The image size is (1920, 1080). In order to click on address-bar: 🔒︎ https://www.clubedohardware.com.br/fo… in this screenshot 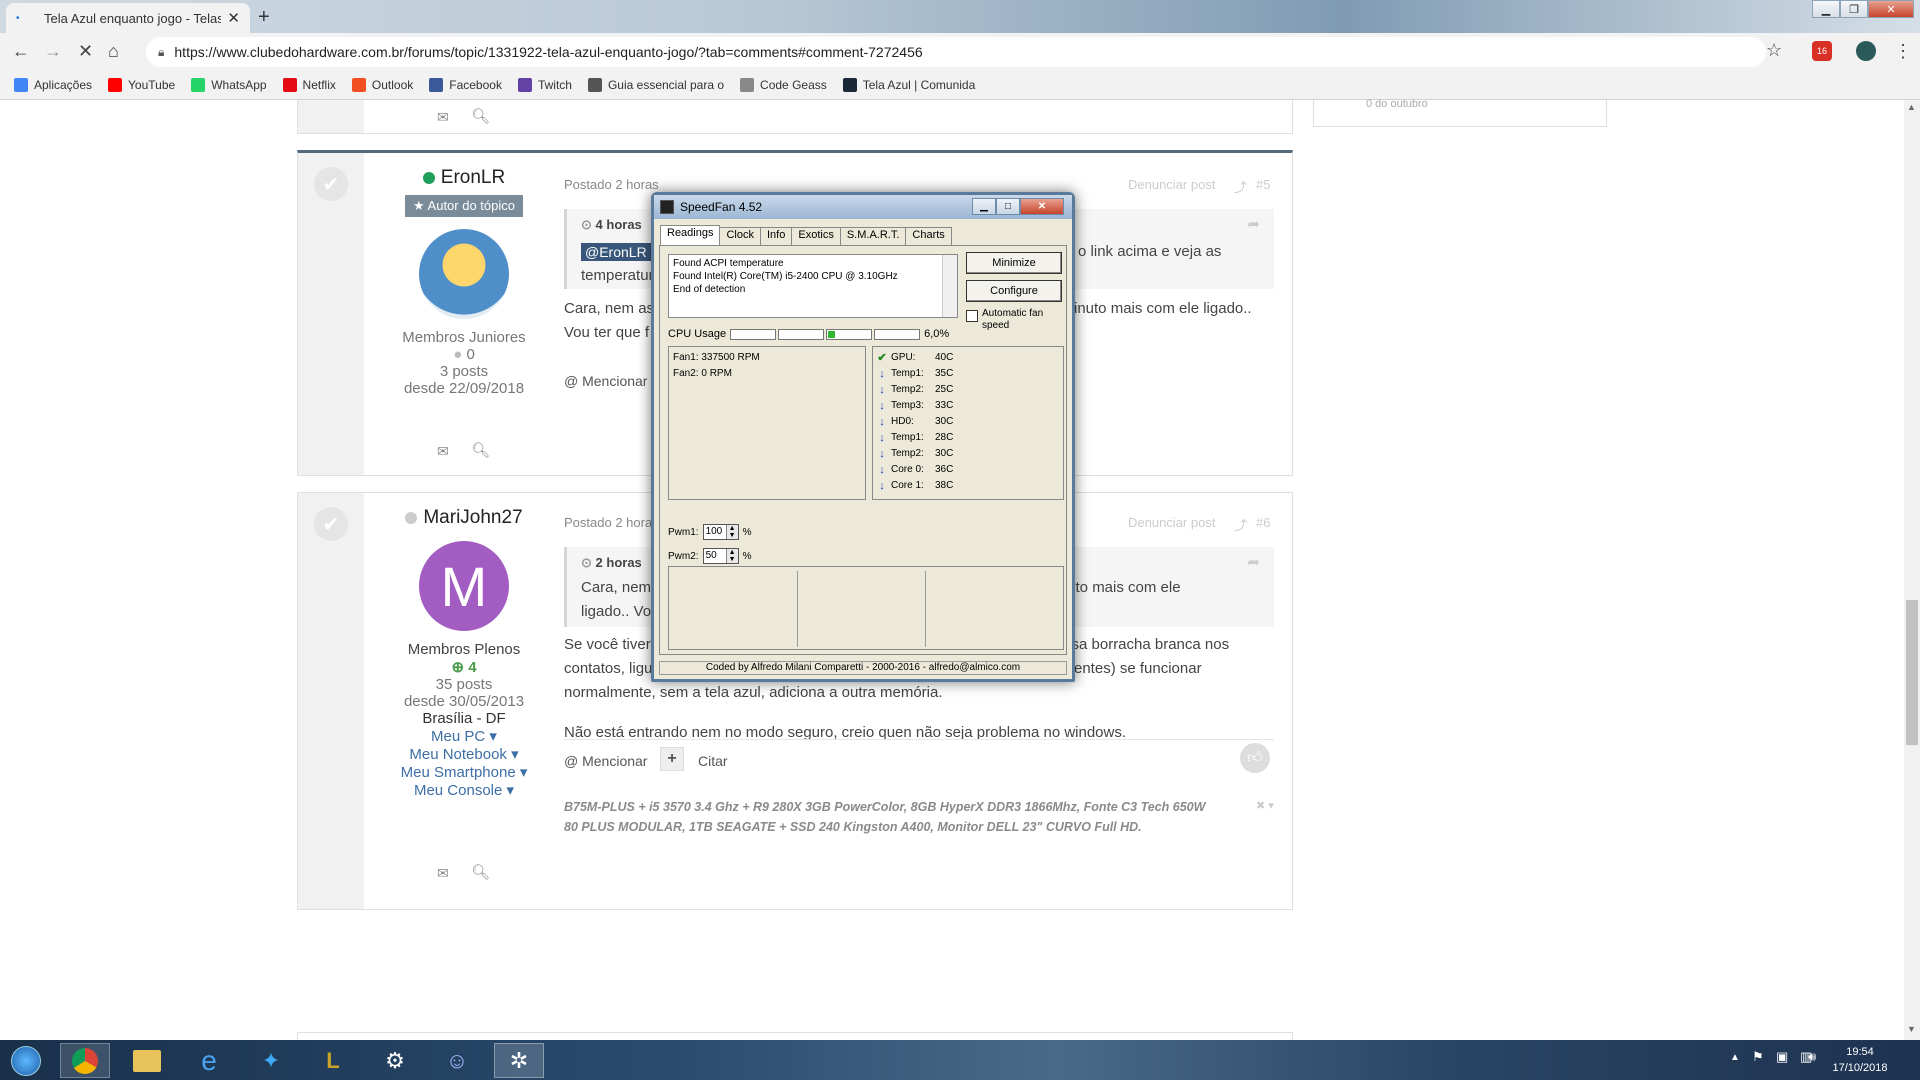, I will do `click(956, 52)`.